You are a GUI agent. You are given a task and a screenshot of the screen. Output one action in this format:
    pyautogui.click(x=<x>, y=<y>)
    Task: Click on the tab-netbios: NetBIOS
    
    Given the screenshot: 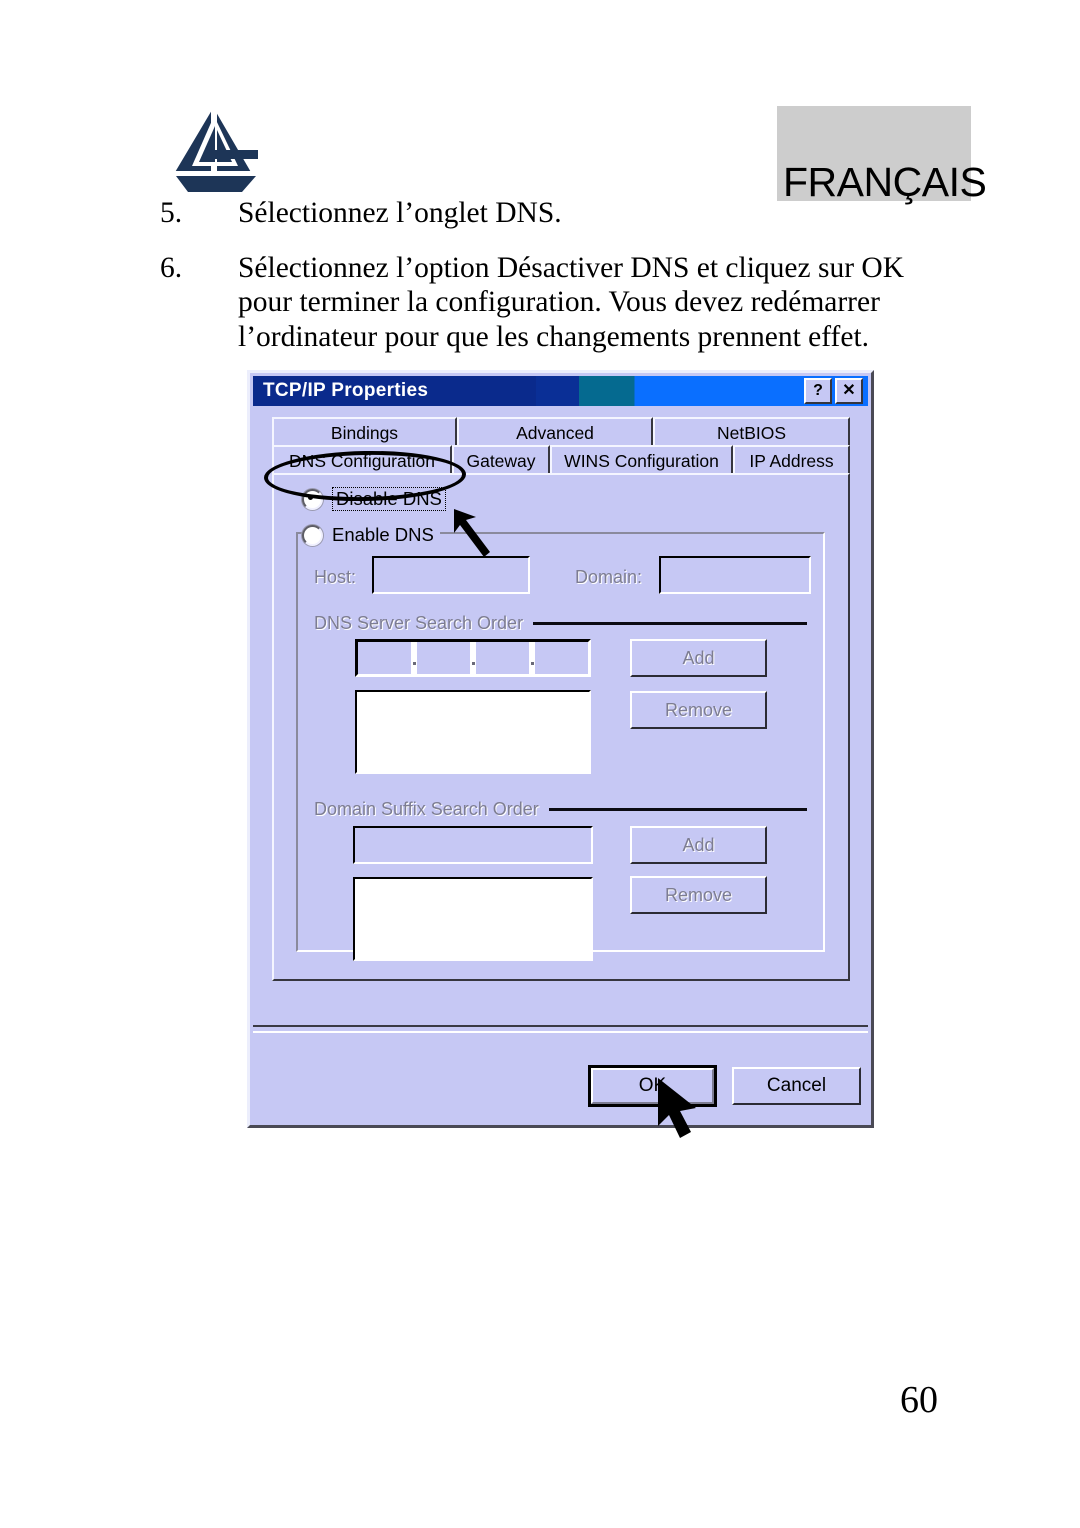 What is the action you would take?
    pyautogui.click(x=751, y=432)
    